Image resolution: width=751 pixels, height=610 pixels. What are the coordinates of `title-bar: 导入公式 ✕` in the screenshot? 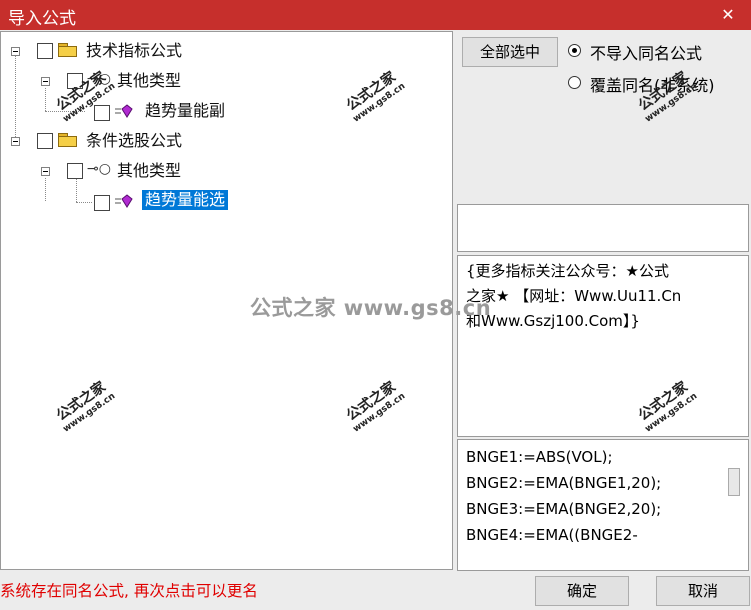 It's located at (375, 15).